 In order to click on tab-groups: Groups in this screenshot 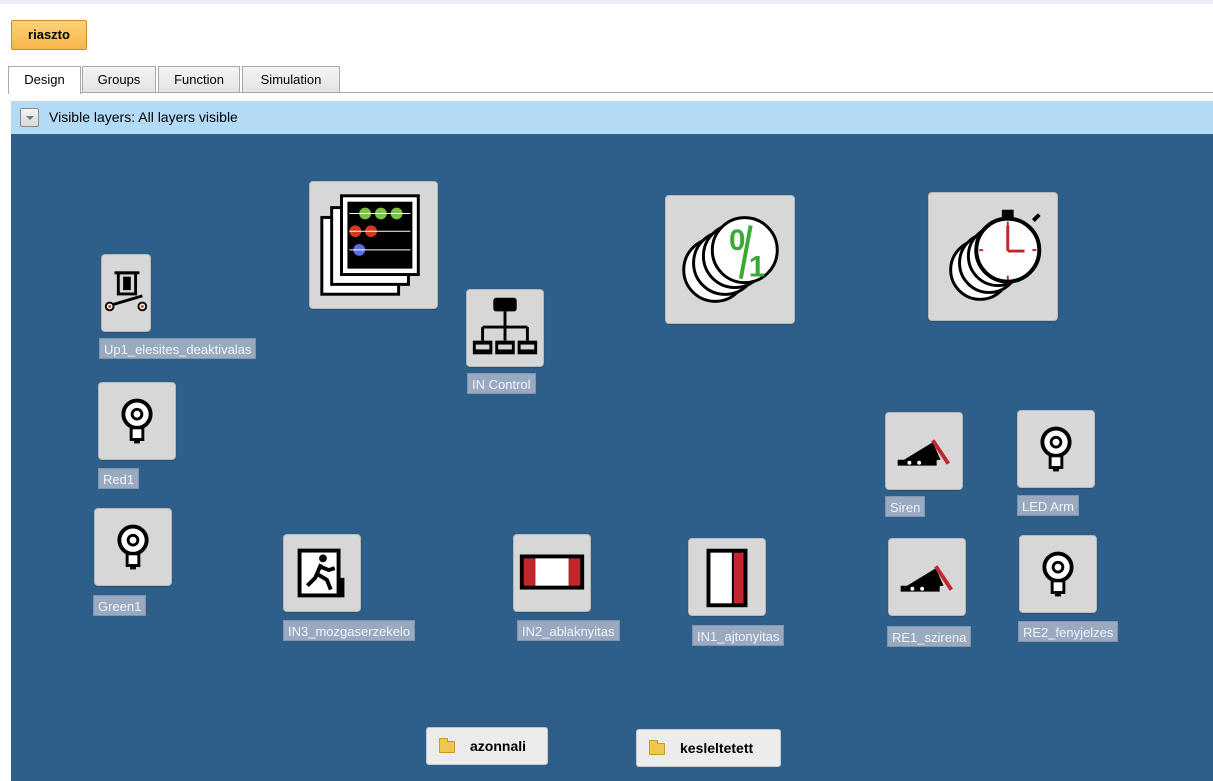, I will do `click(119, 79)`.